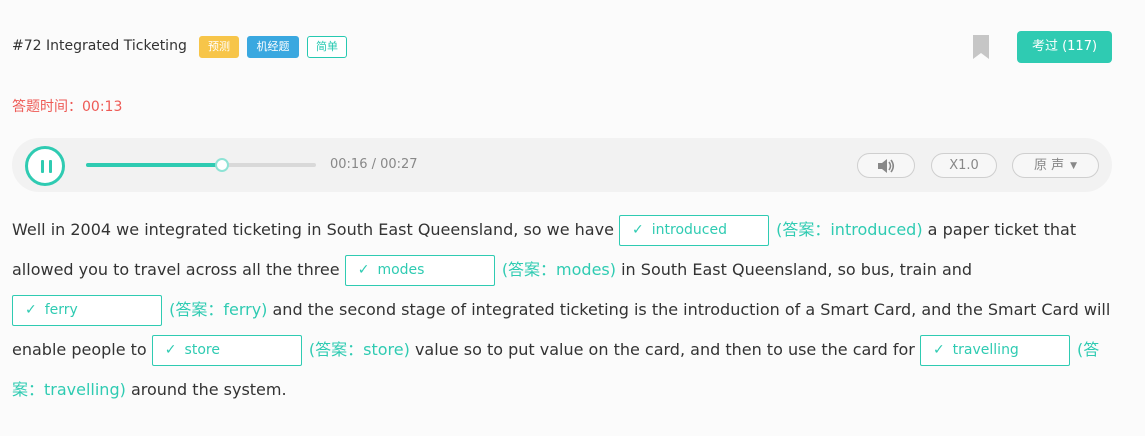 The width and height of the screenshot is (1145, 436). I want to click on blank-value: travelling, so click(985, 350).